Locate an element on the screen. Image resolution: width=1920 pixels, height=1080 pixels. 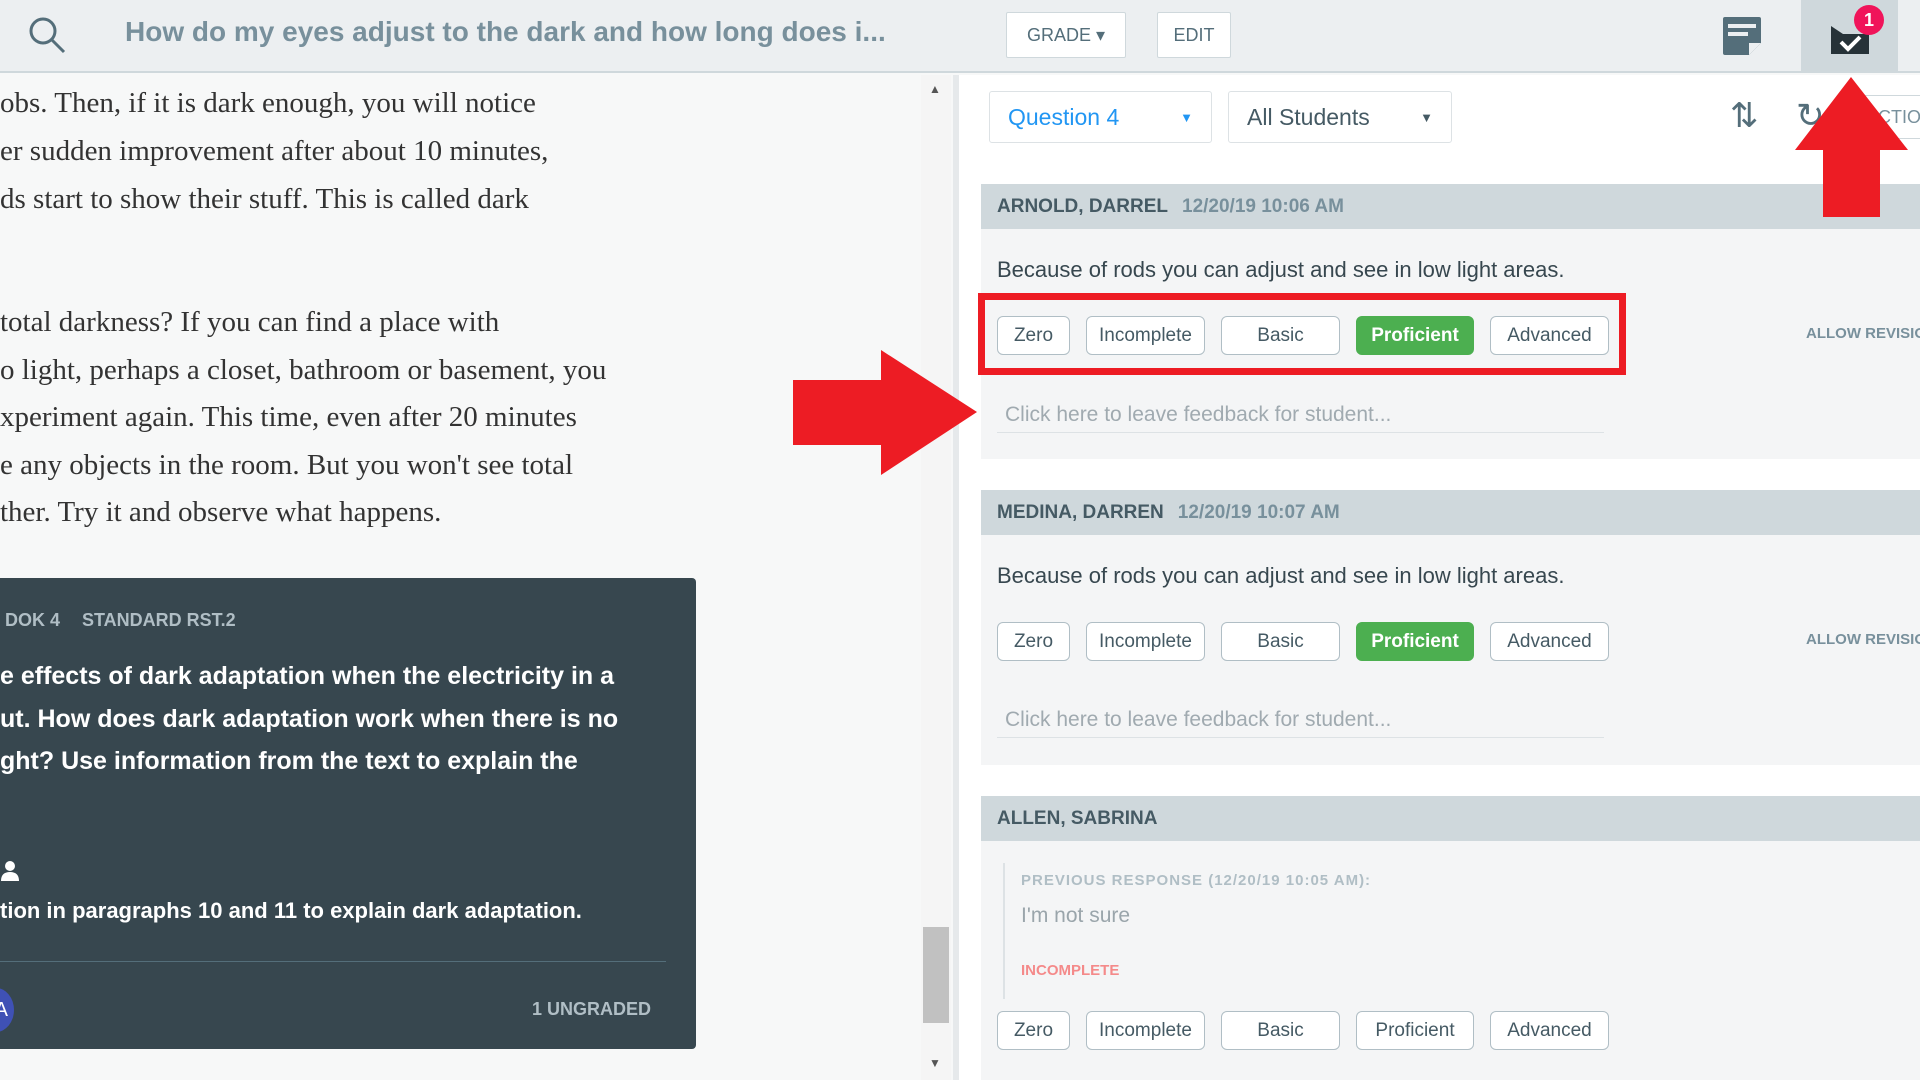
sort-icon: ⇅ is located at coordinates (1744, 116).